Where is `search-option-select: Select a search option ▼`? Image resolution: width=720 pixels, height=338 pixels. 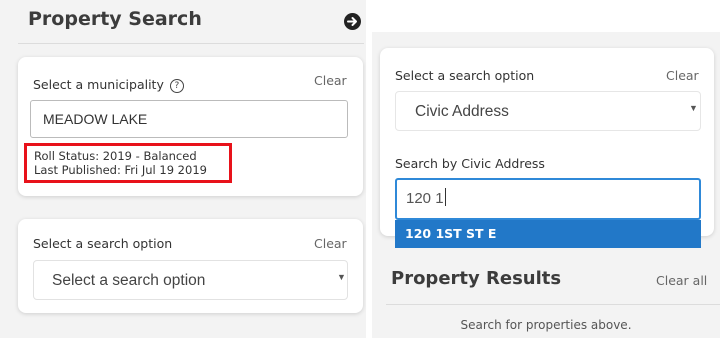 search-option-select: Select a search option ▼ is located at coordinates (190, 280).